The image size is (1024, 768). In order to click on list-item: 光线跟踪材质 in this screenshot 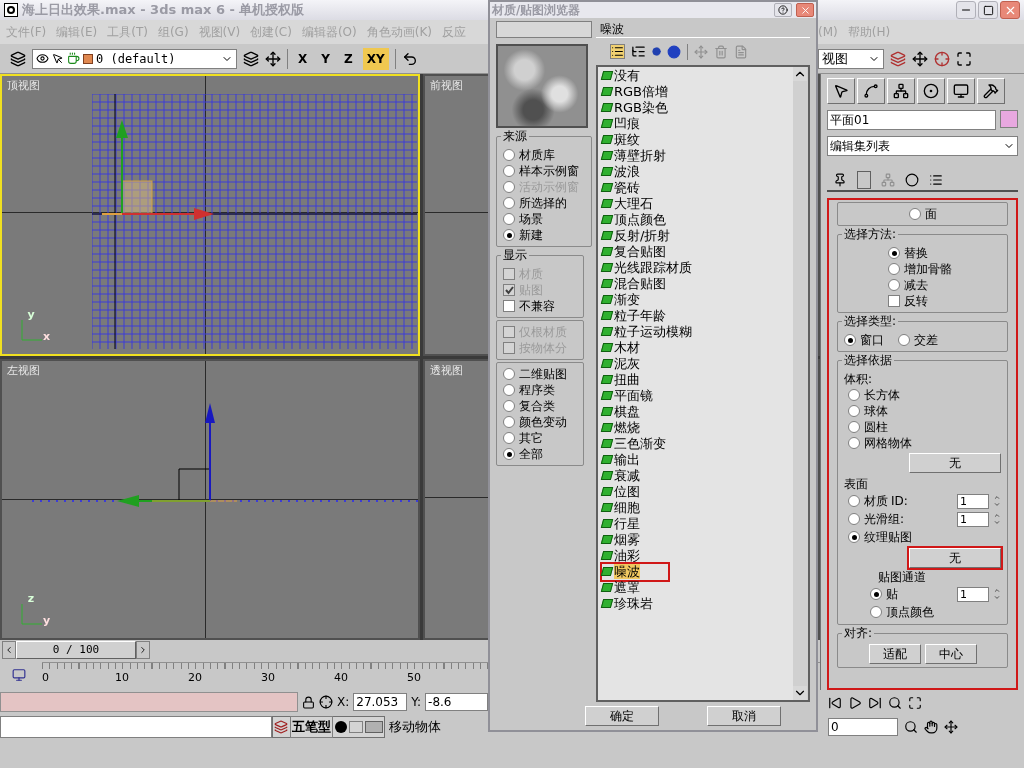, I will do `click(649, 267)`.